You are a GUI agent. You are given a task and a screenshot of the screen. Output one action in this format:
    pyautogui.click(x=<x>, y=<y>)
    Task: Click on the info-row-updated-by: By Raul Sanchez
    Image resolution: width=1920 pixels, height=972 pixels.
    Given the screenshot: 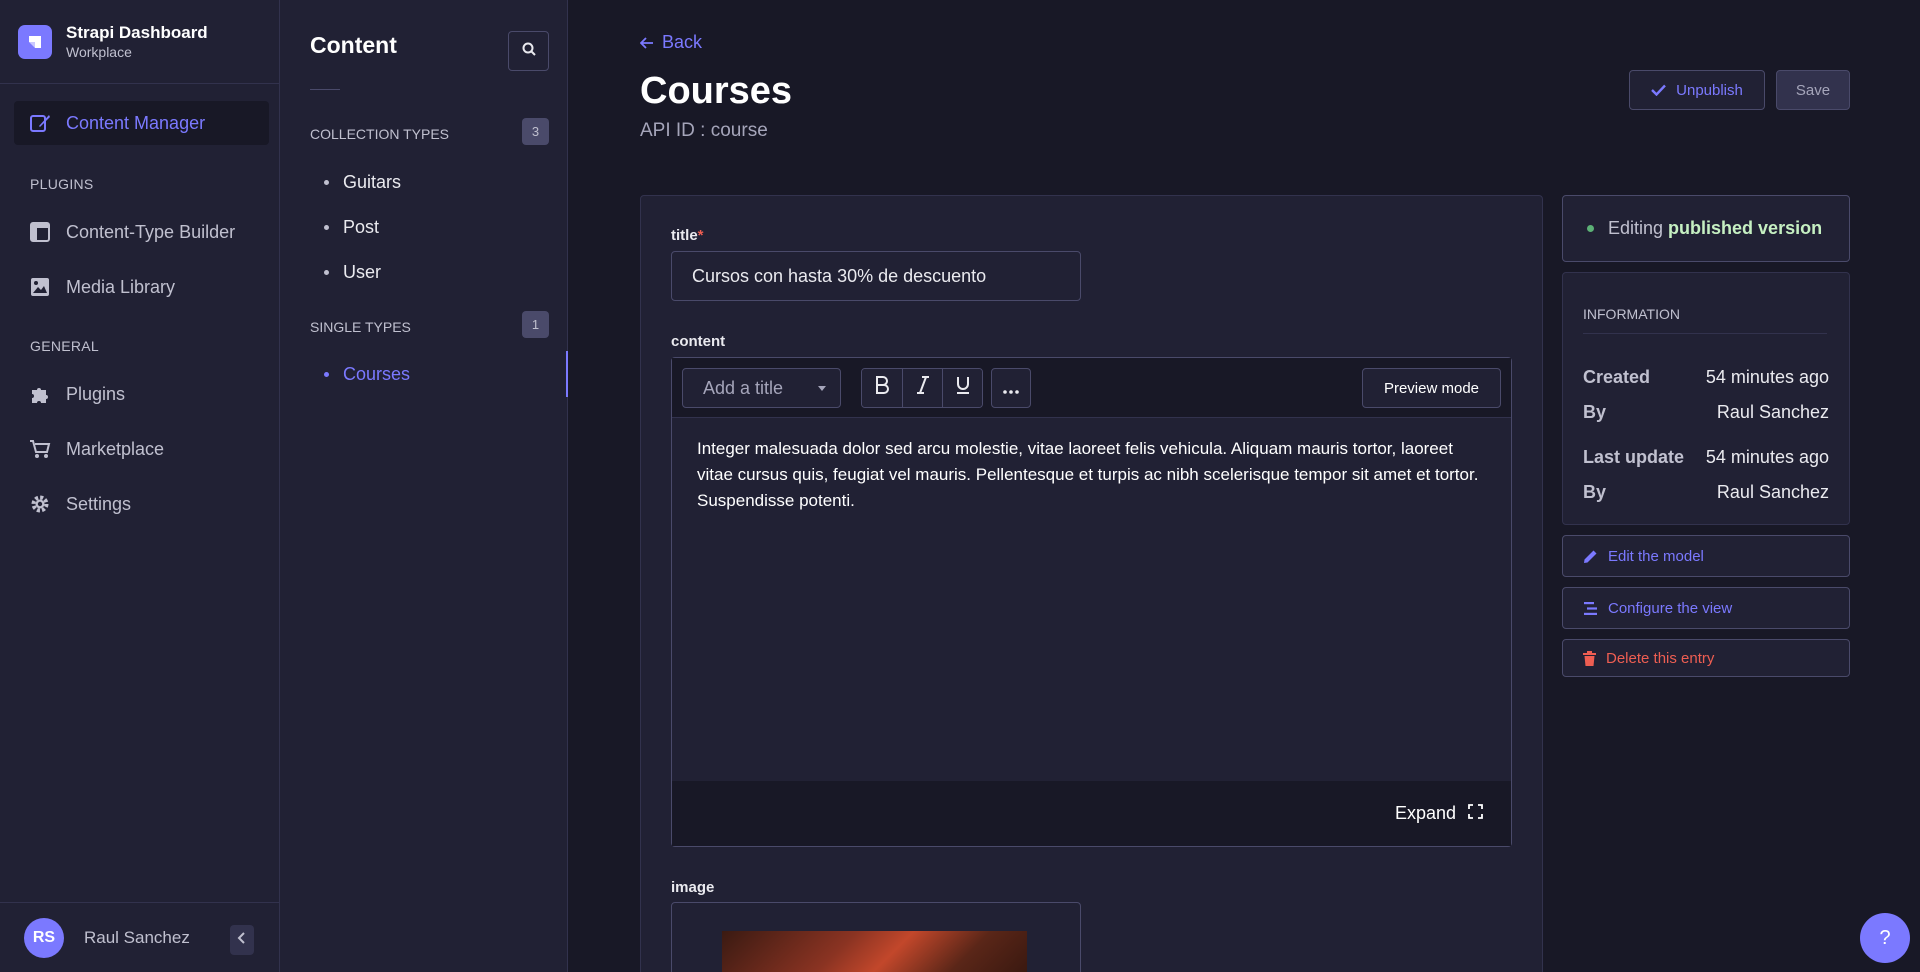 What is the action you would take?
    pyautogui.click(x=1706, y=492)
    